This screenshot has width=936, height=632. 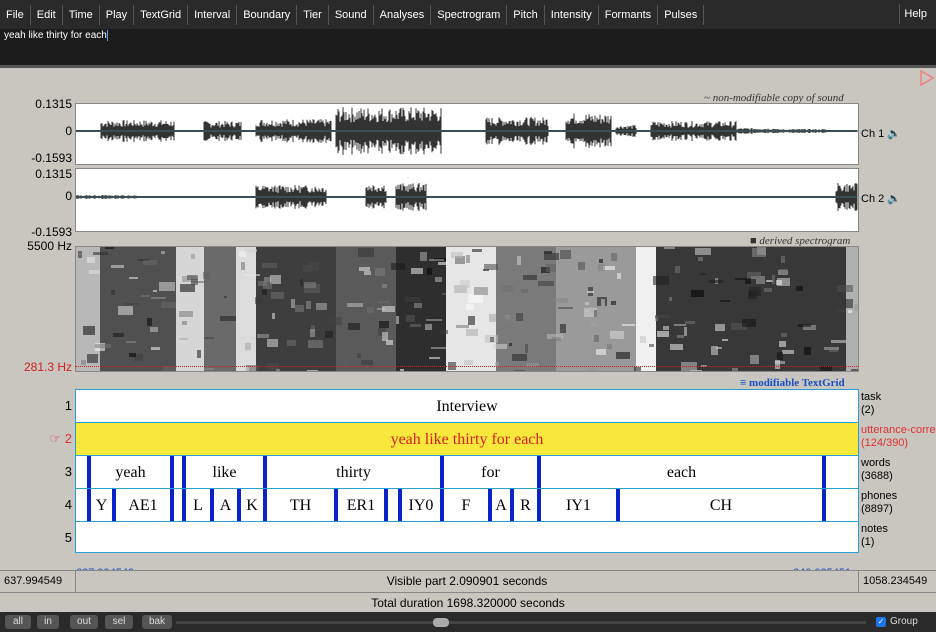 I want to click on phone-interval: IY1, so click(x=578, y=506).